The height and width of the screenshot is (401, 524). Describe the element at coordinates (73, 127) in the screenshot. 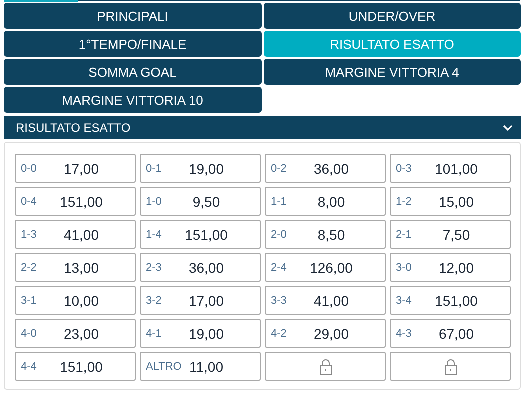

I see `section-title: RISULTATO ESATTO` at that location.